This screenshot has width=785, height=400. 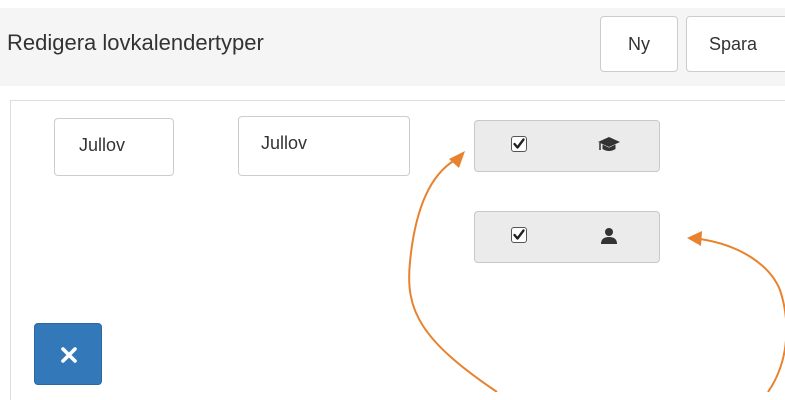 I want to click on staff-checkbox, so click(x=519, y=235).